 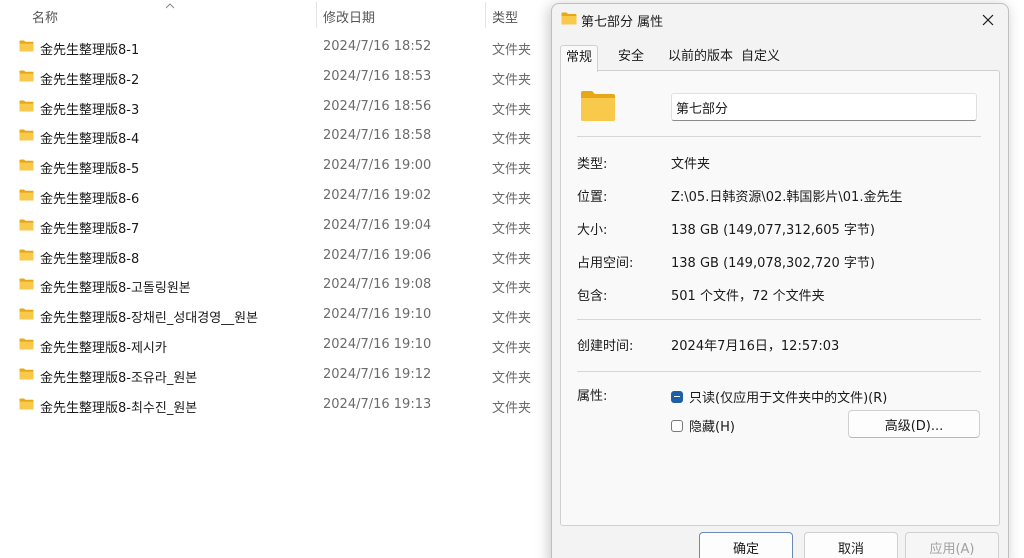 What do you see at coordinates (103, 348) in the screenshot?
I see `file-name: 金先生整理版8-제시카` at bounding box center [103, 348].